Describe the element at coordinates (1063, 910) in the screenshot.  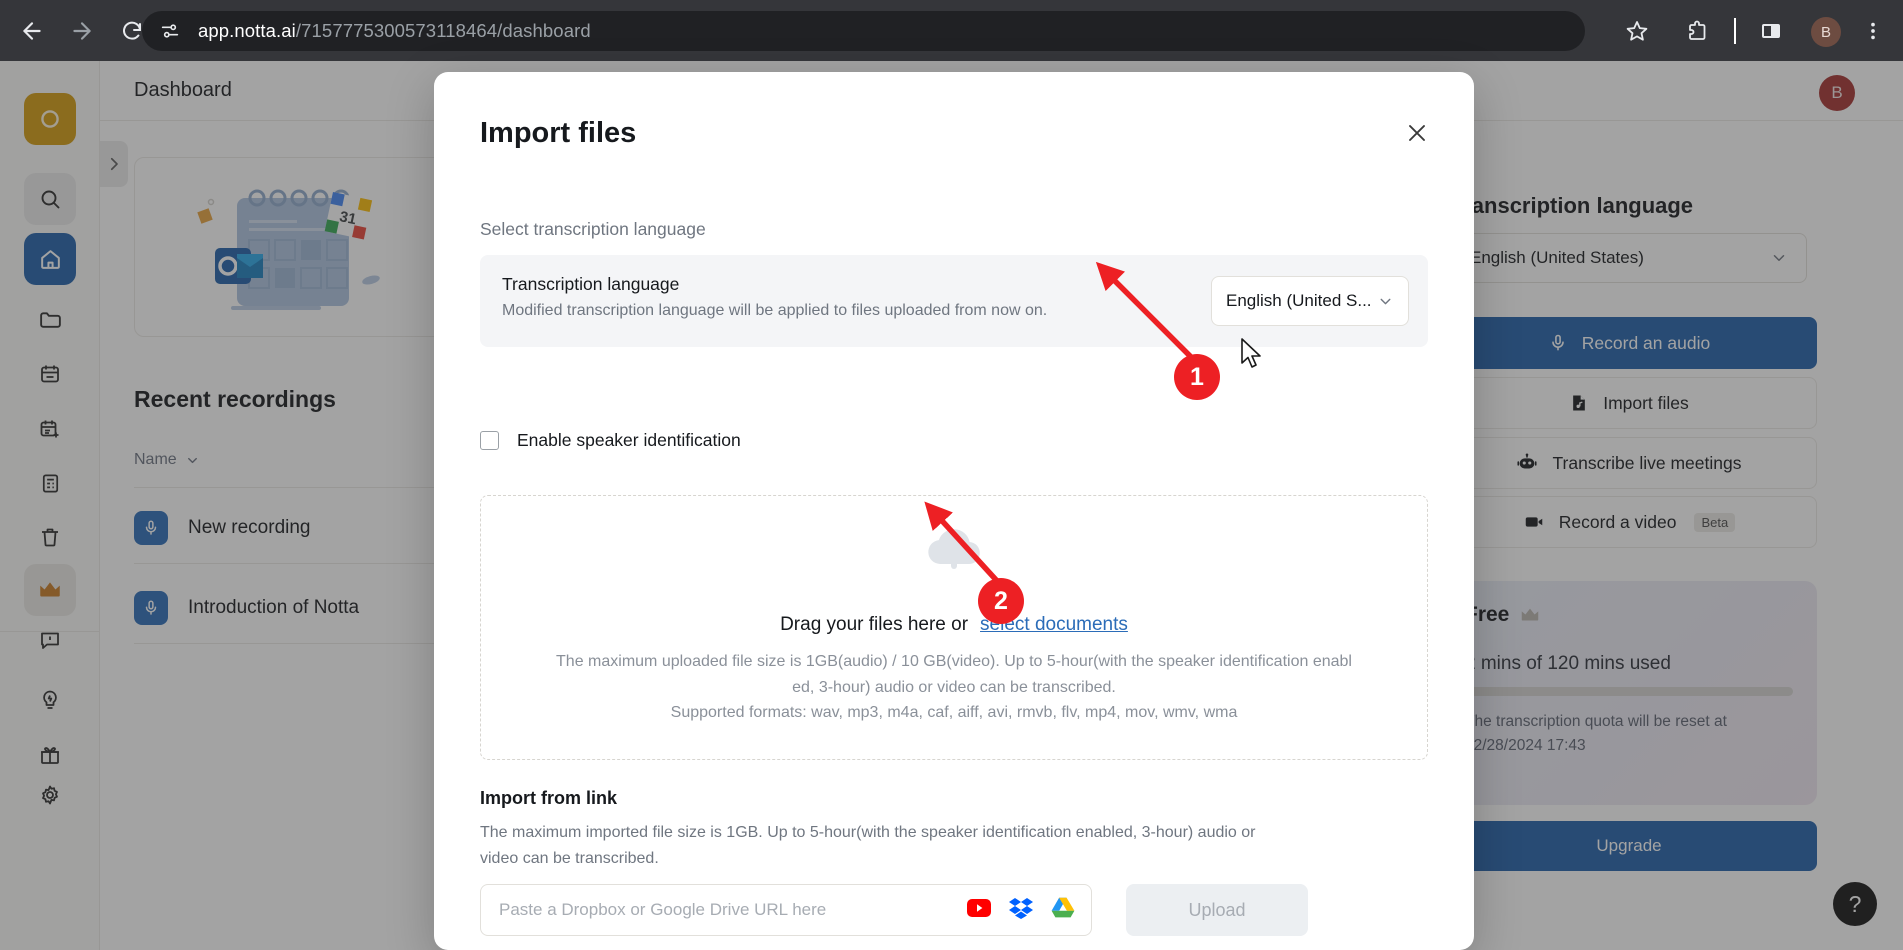
I see `google-drive-icon` at that location.